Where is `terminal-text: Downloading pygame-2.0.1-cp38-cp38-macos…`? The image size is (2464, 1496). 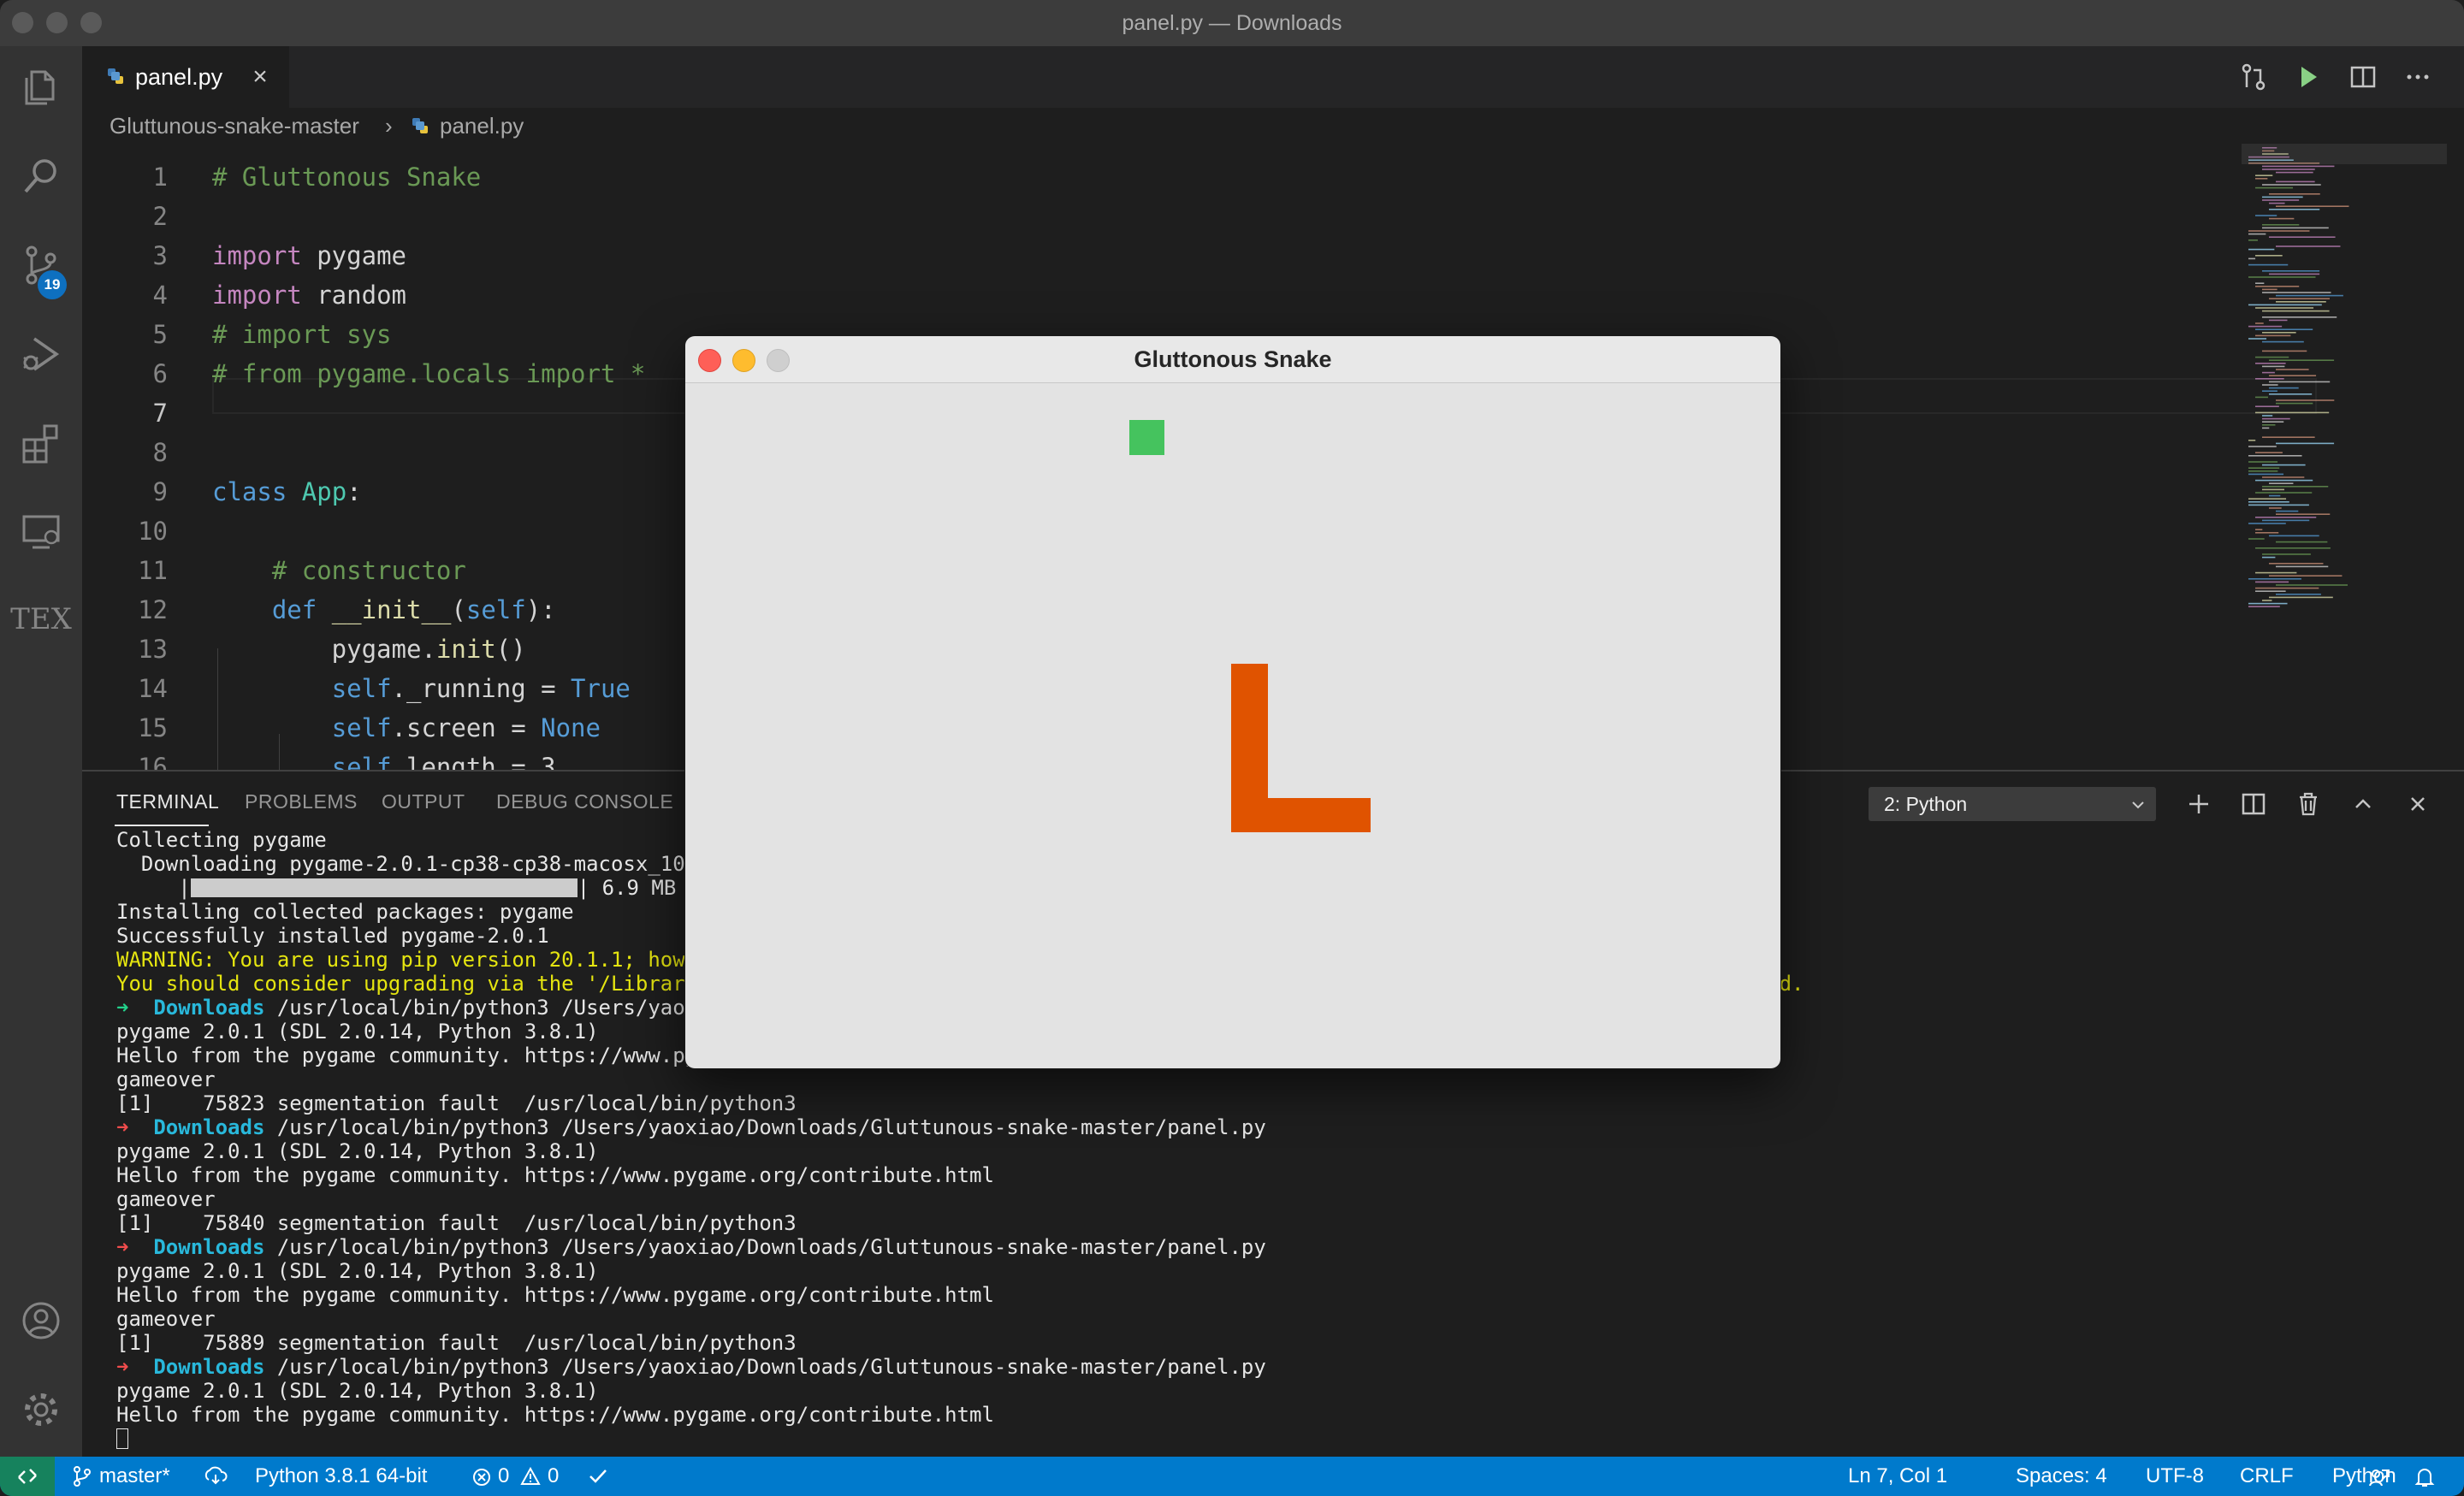 terminal-text: Downloading pygame-2.0.1-cp38-cp38-macos… is located at coordinates (413, 864).